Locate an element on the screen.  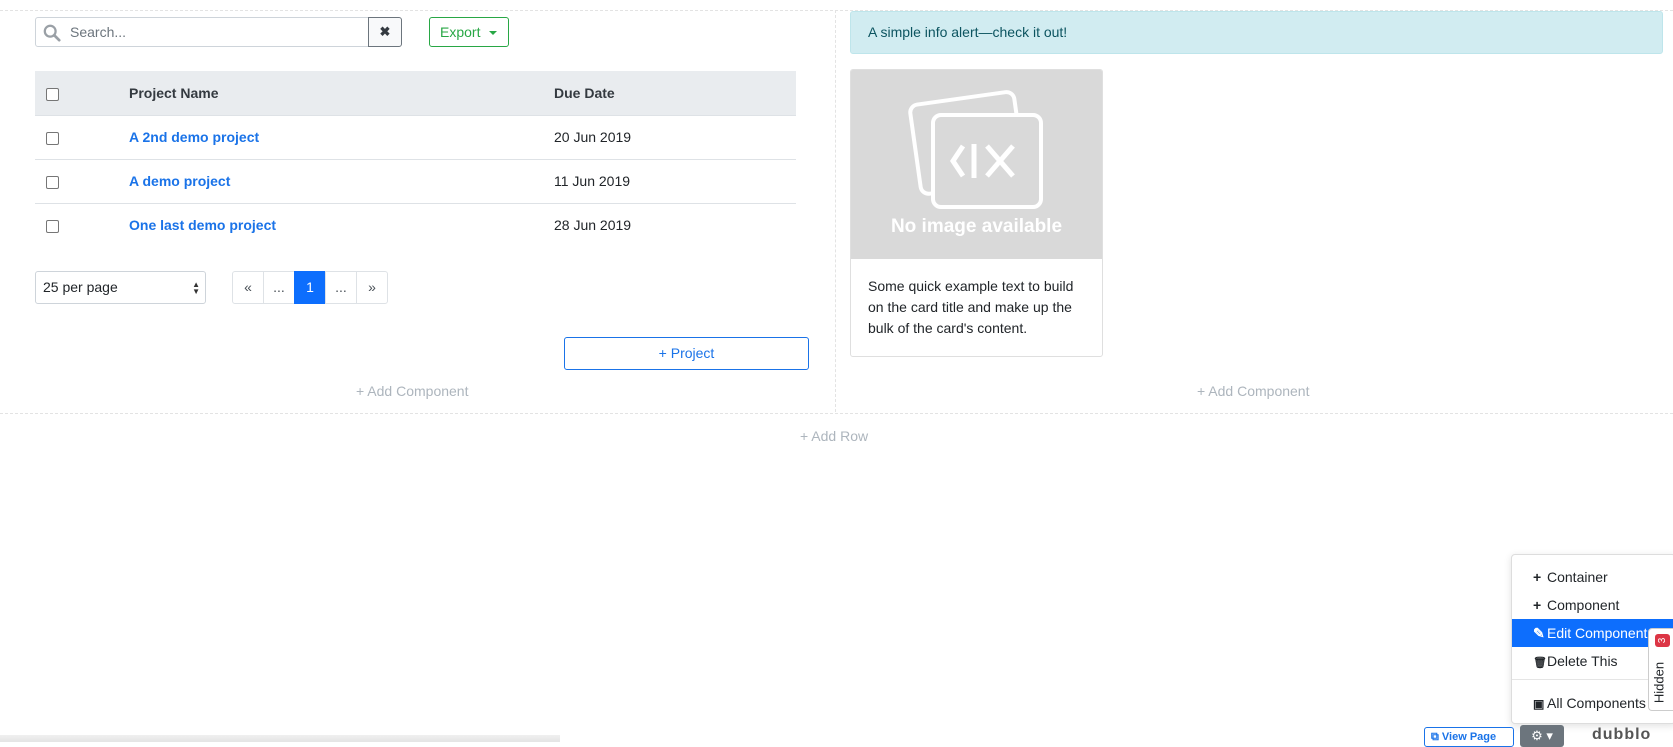
pencil-icon: ✎ is located at coordinates (1539, 633).